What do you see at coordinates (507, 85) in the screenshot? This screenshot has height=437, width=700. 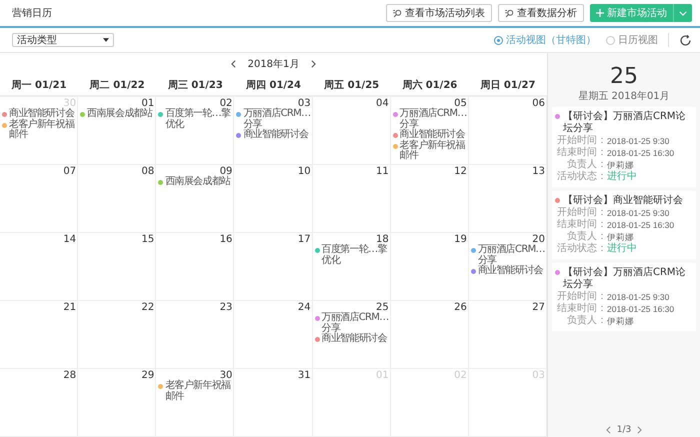 I see `weekday-header: 周日 01/27` at bounding box center [507, 85].